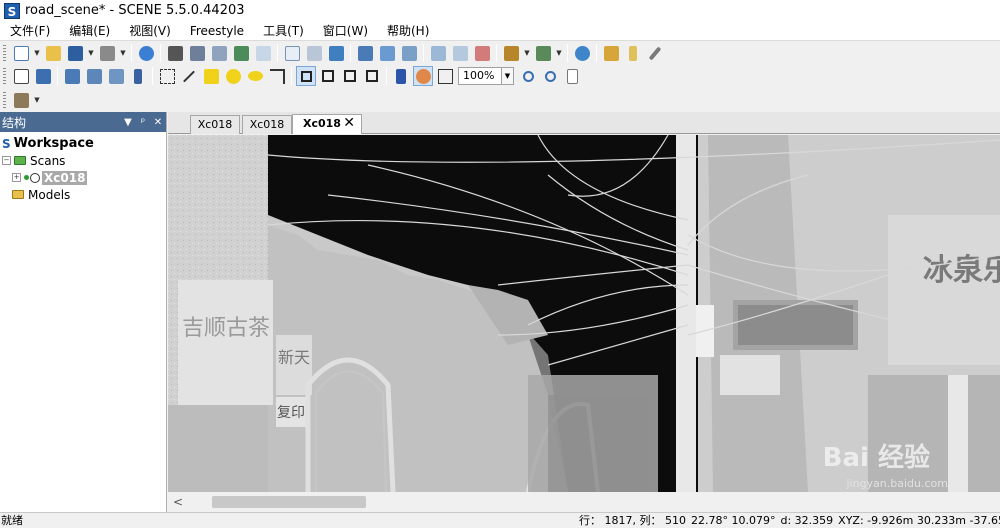  What do you see at coordinates (255, 76) in the screenshot?
I see `ellipse-button` at bounding box center [255, 76].